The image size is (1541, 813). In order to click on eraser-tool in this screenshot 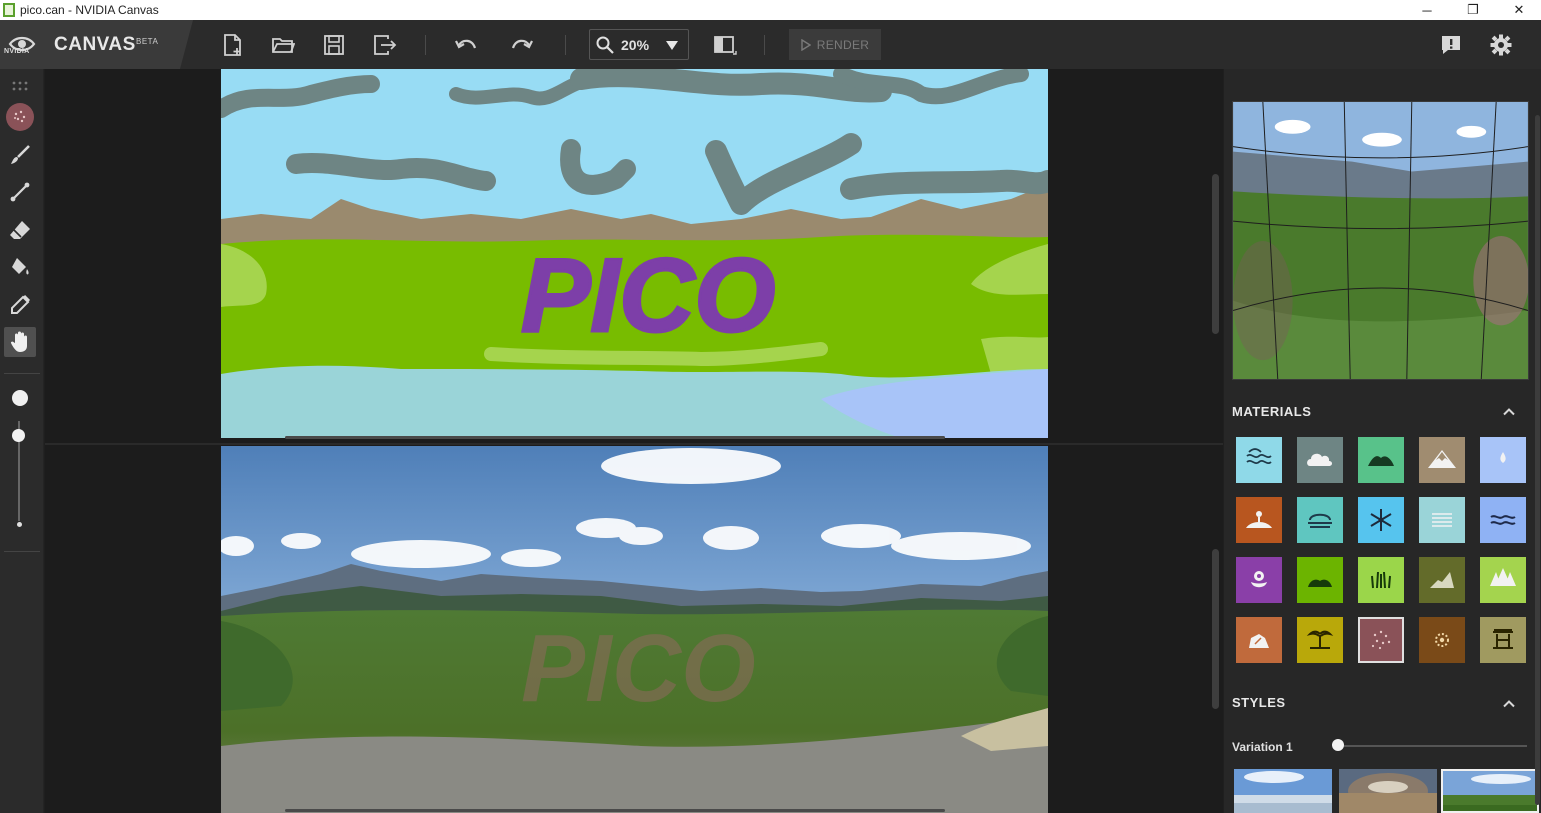, I will do `click(20, 230)`.